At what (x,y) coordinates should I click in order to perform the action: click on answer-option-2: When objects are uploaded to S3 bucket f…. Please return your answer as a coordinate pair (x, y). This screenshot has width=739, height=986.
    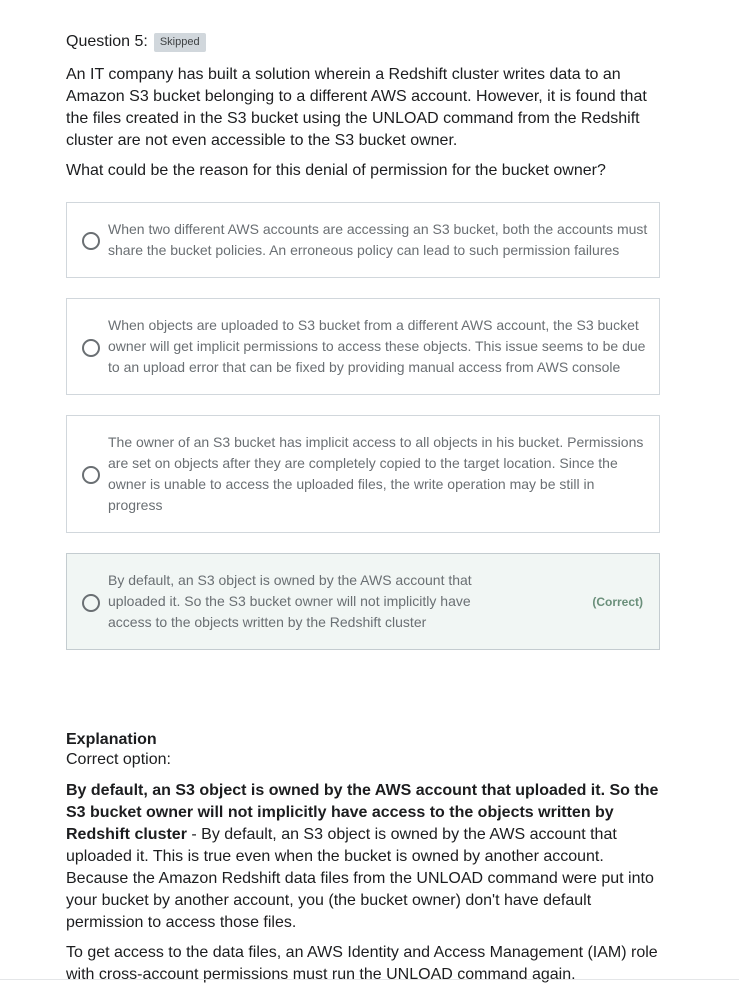
    Looking at the image, I should click on (363, 346).